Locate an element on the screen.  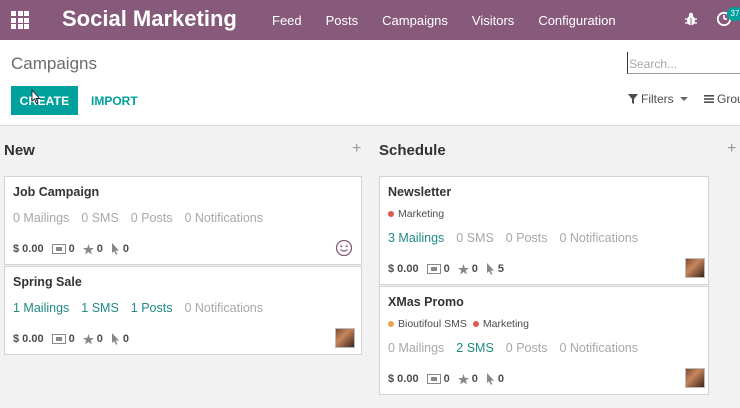
mouse-cursor-icon is located at coordinates (36, 97).